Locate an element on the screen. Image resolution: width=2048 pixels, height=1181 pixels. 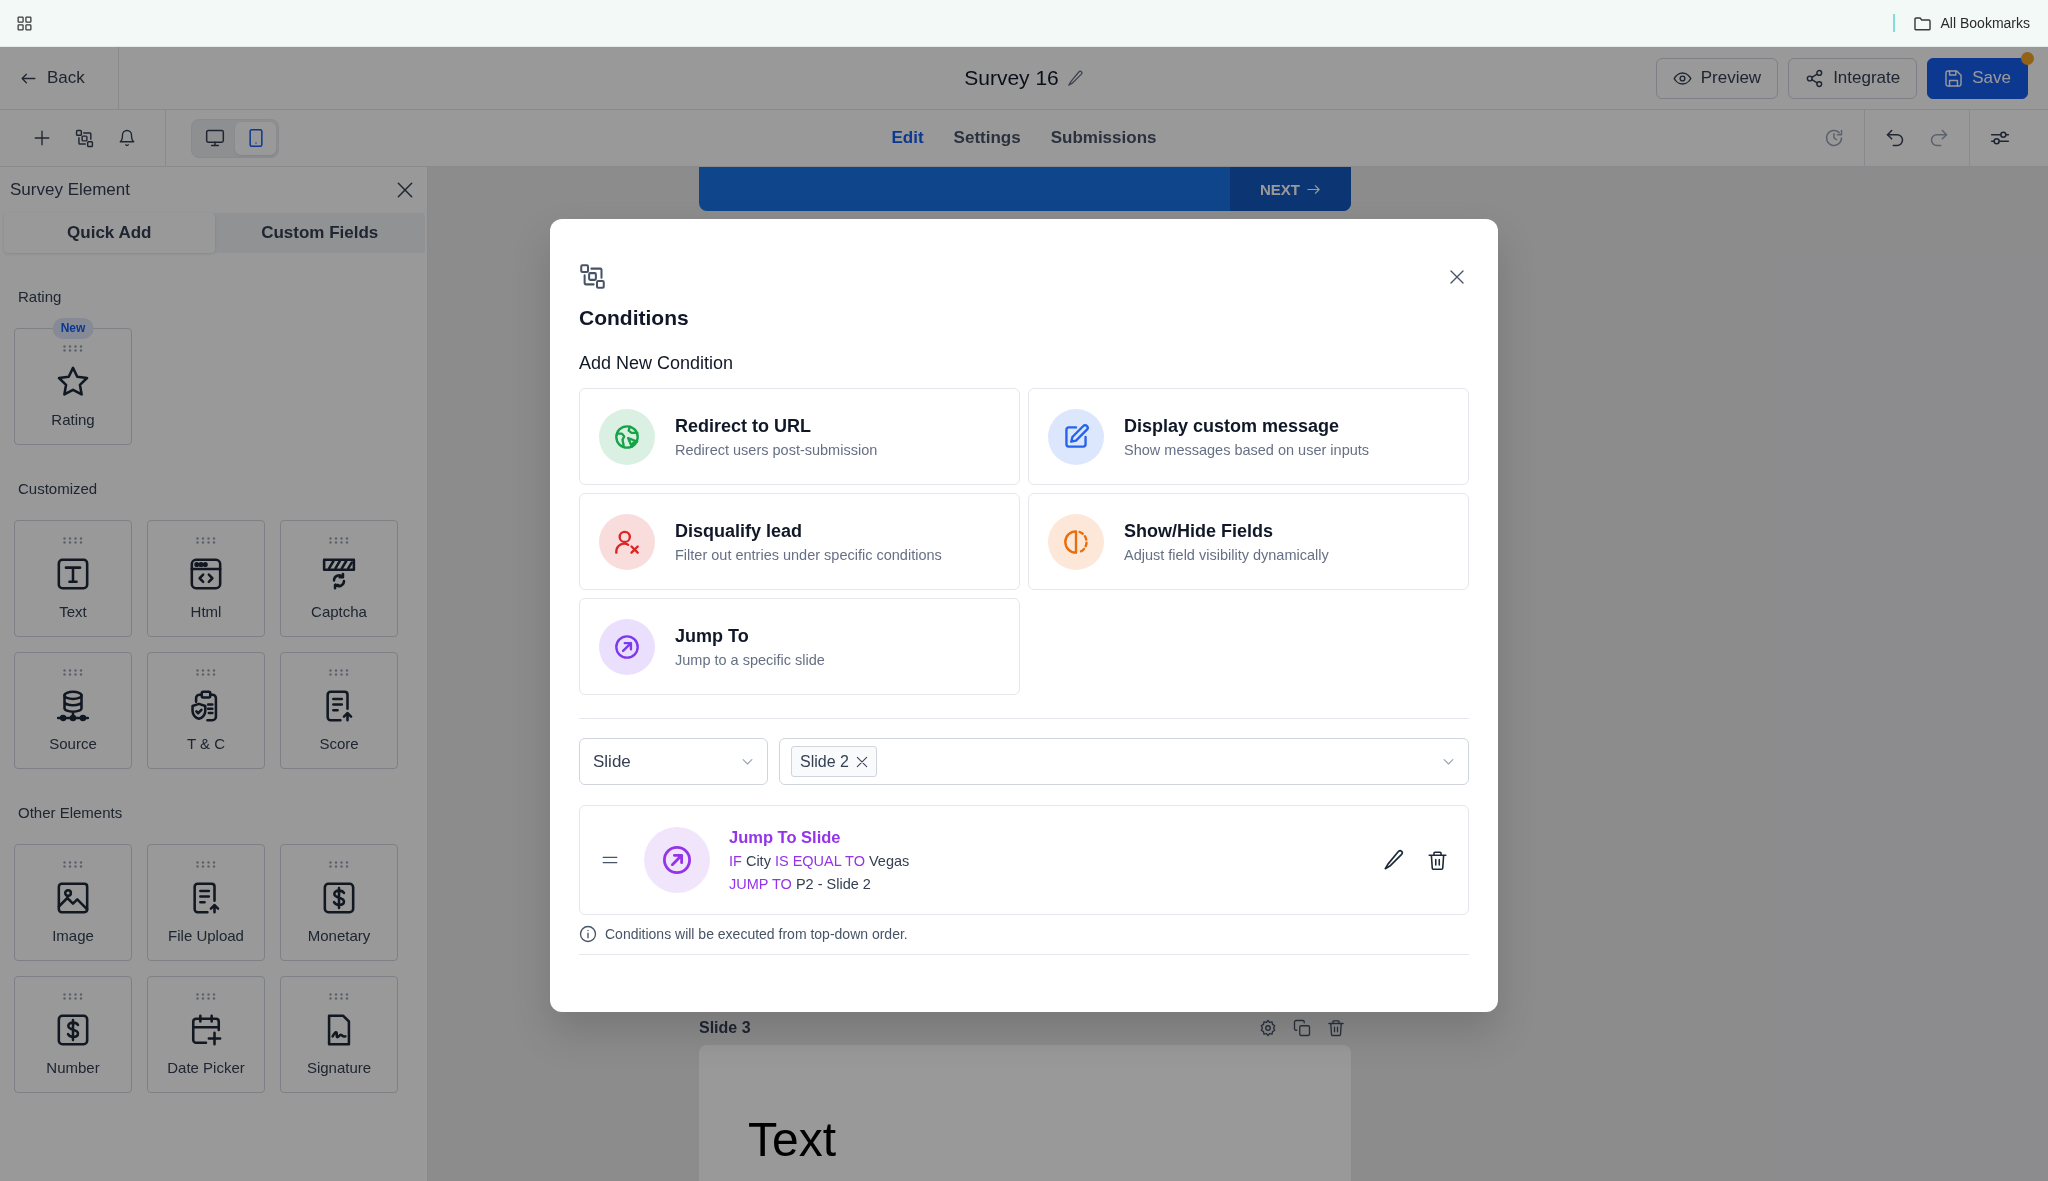
condition-rule: IF City IS EQUAL TO Vegas is located at coordinates (819, 861).